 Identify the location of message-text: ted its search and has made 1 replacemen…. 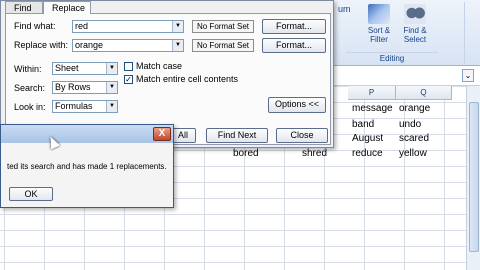
(87, 166).